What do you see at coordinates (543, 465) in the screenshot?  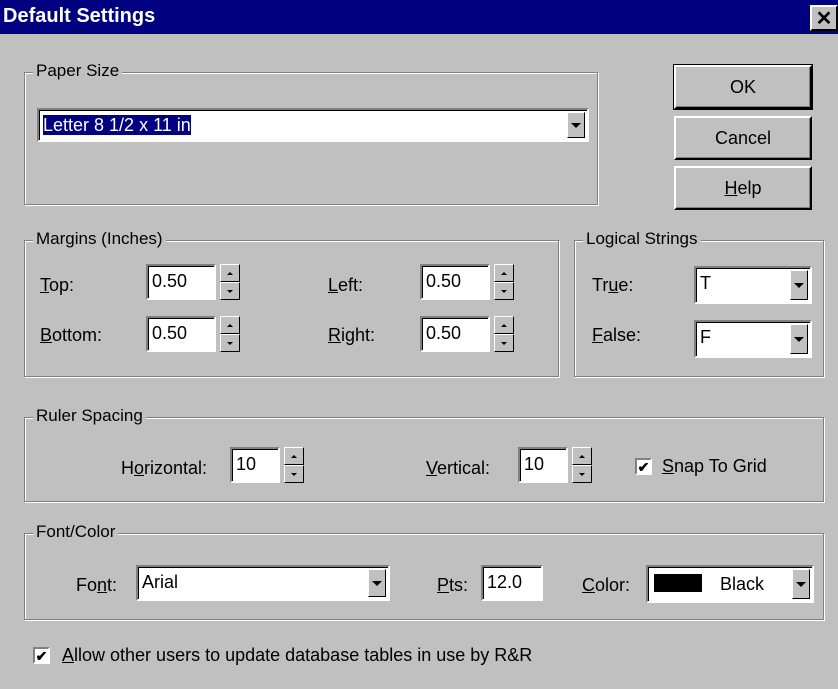 I see `vertical-spacing-input: 10` at bounding box center [543, 465].